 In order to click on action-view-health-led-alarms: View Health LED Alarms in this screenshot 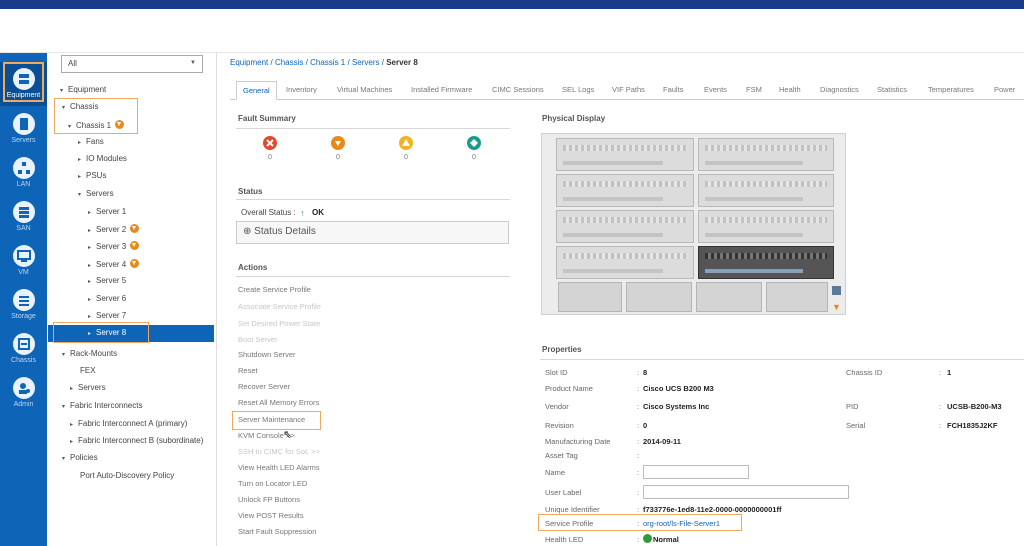, I will do `click(279, 467)`.